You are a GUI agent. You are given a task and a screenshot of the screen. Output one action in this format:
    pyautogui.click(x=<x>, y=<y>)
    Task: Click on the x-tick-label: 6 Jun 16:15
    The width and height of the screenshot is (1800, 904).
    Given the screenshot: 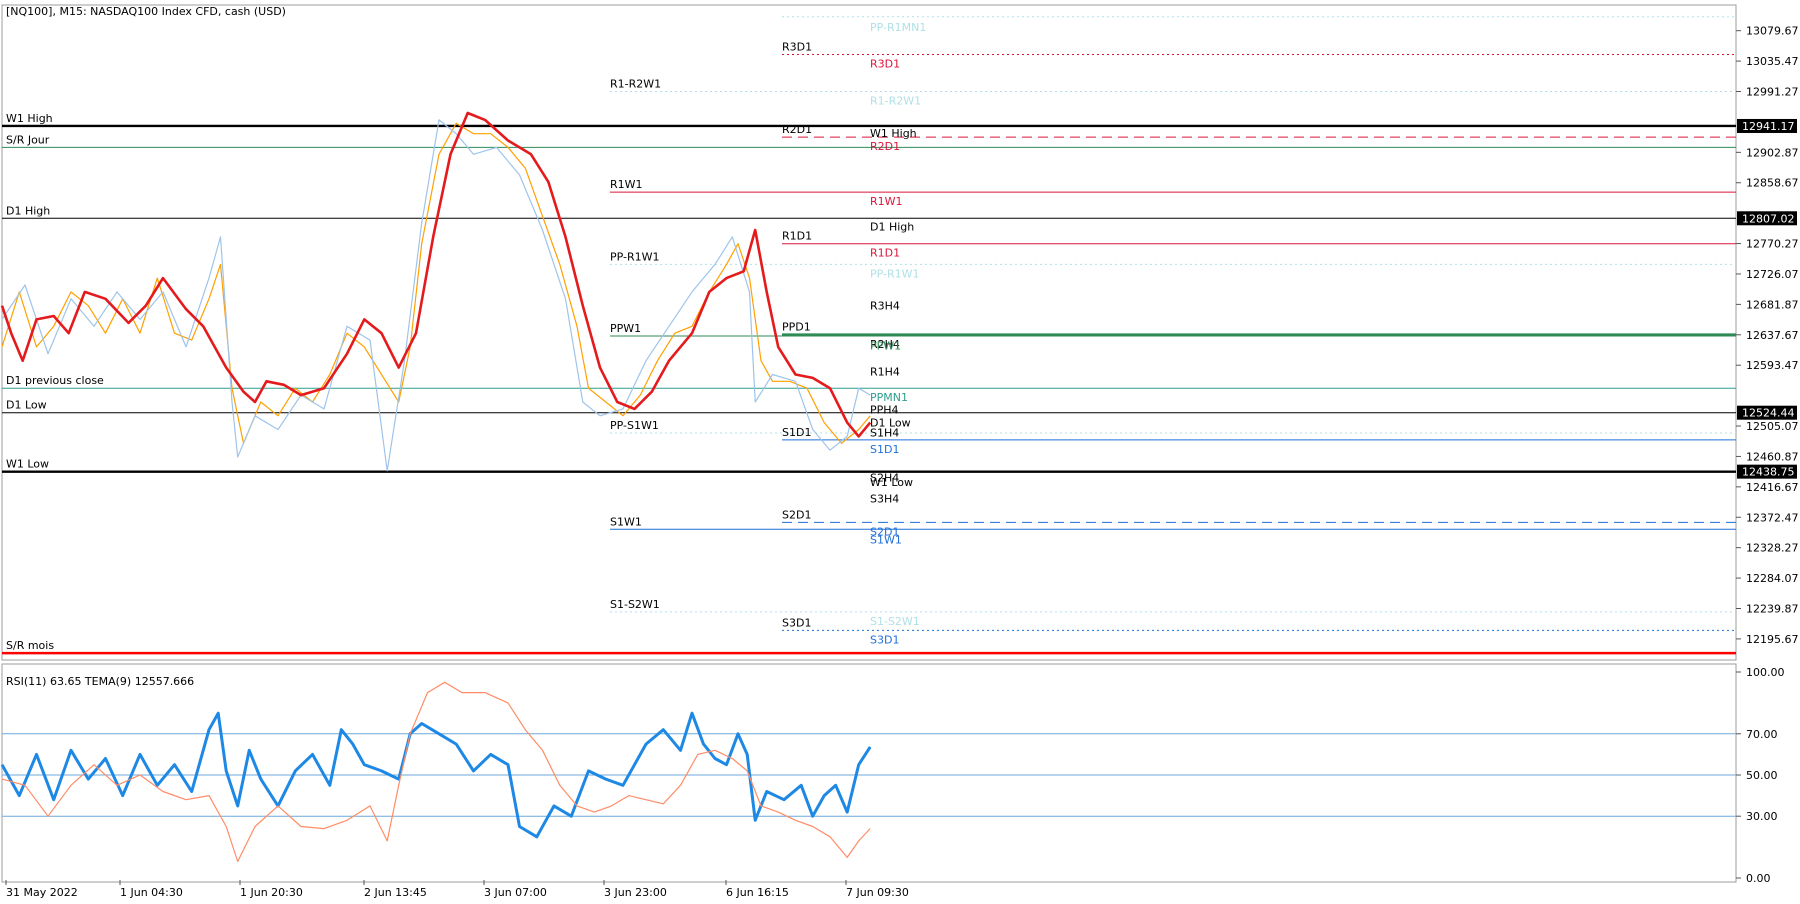 What is the action you would take?
    pyautogui.click(x=757, y=892)
    